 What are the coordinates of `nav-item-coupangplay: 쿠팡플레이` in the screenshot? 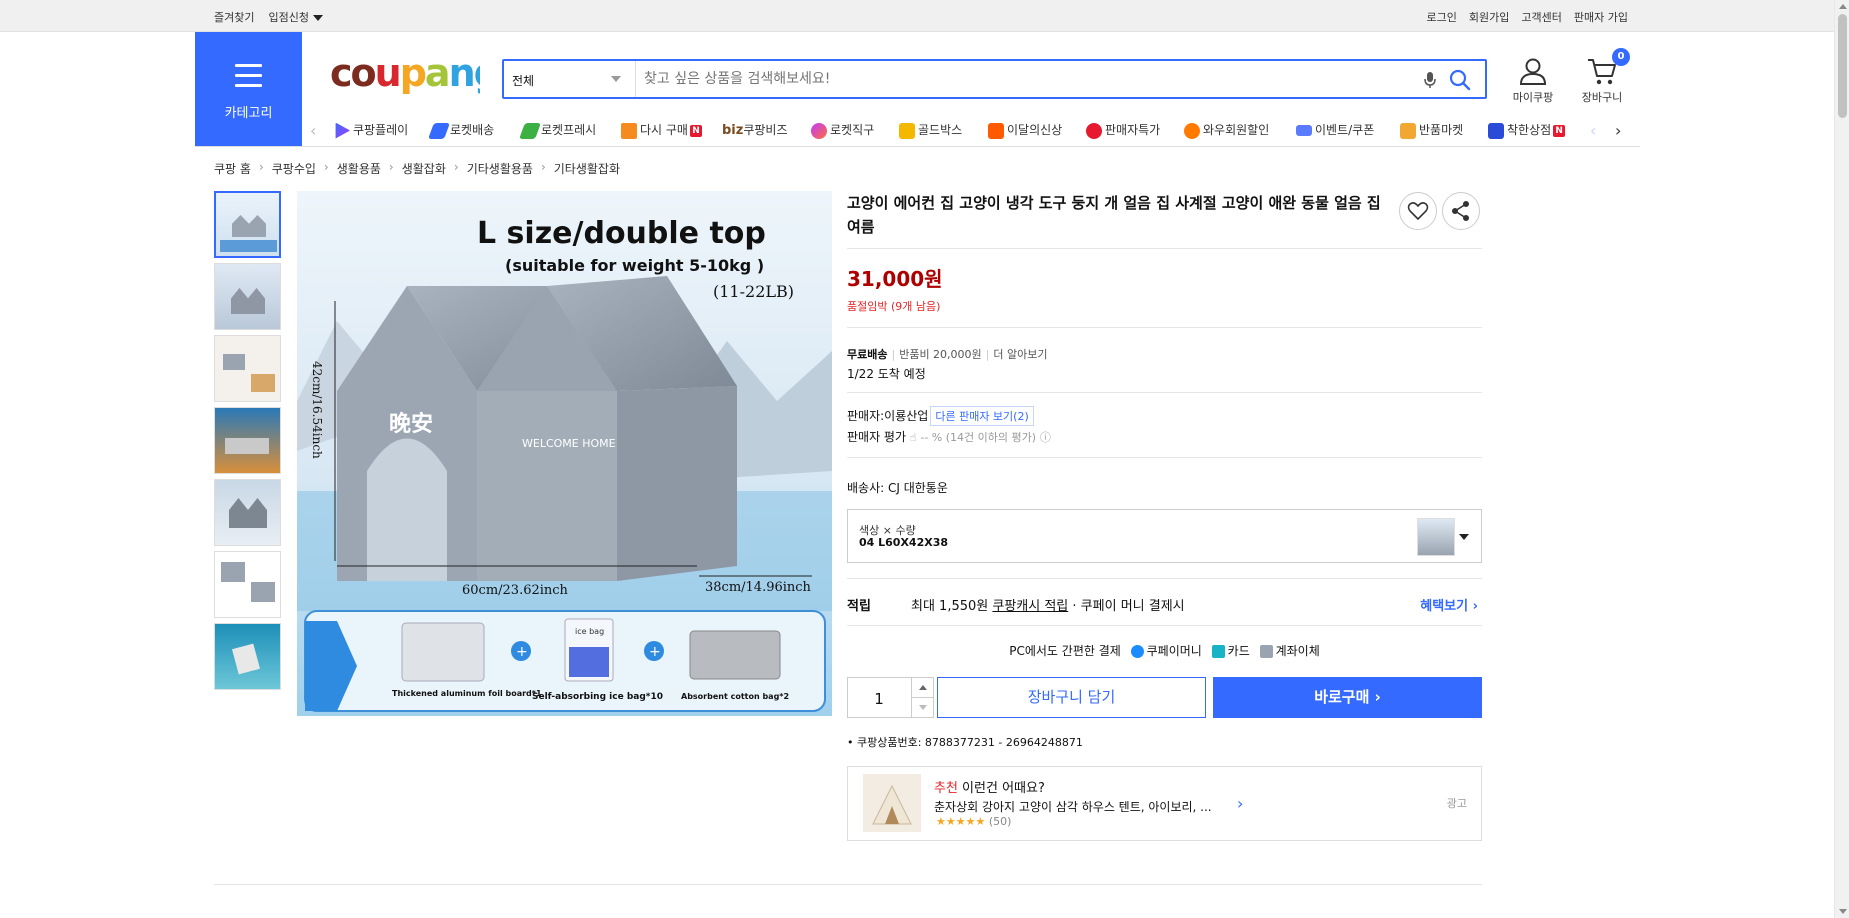 It's located at (371, 130).